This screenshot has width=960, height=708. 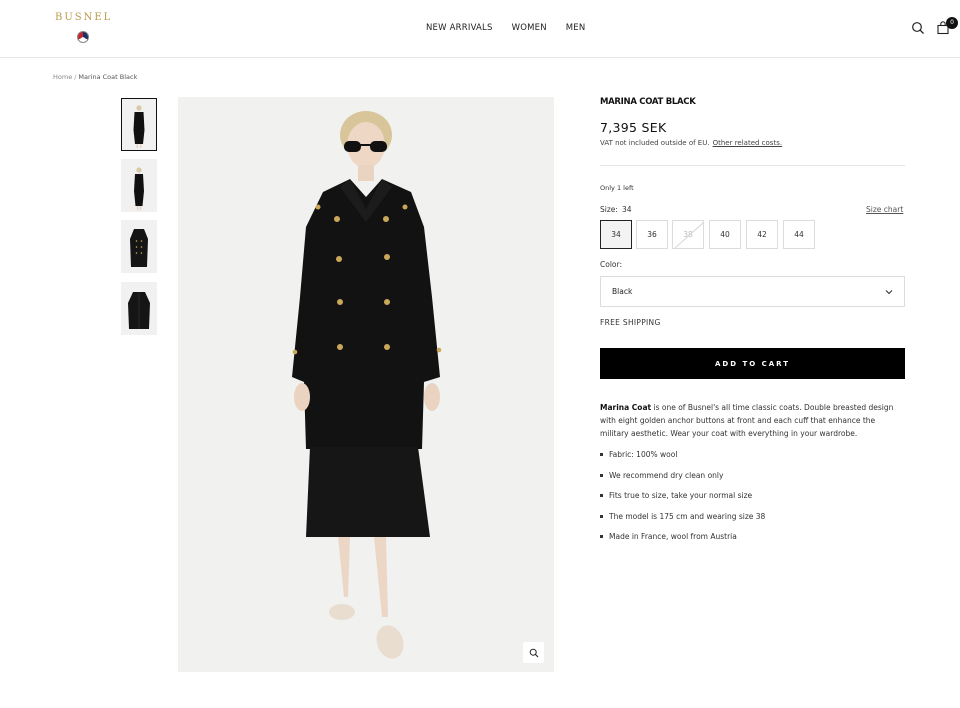 I want to click on size-option-36: 36, so click(x=652, y=234).